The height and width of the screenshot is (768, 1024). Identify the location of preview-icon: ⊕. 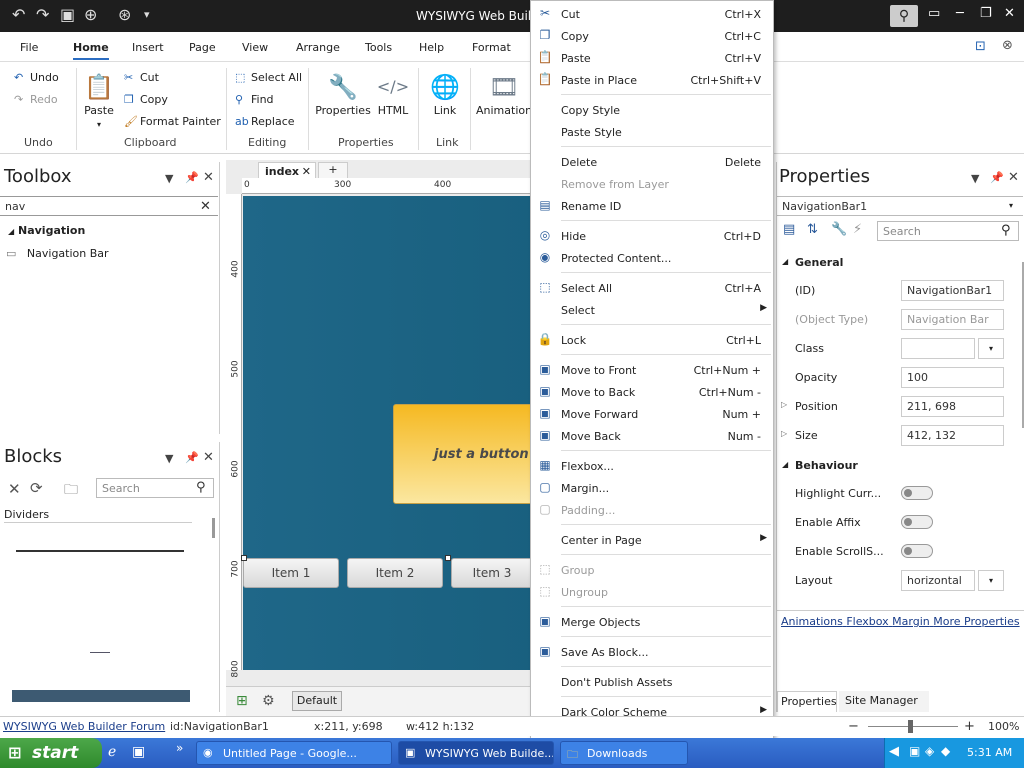
(90, 14).